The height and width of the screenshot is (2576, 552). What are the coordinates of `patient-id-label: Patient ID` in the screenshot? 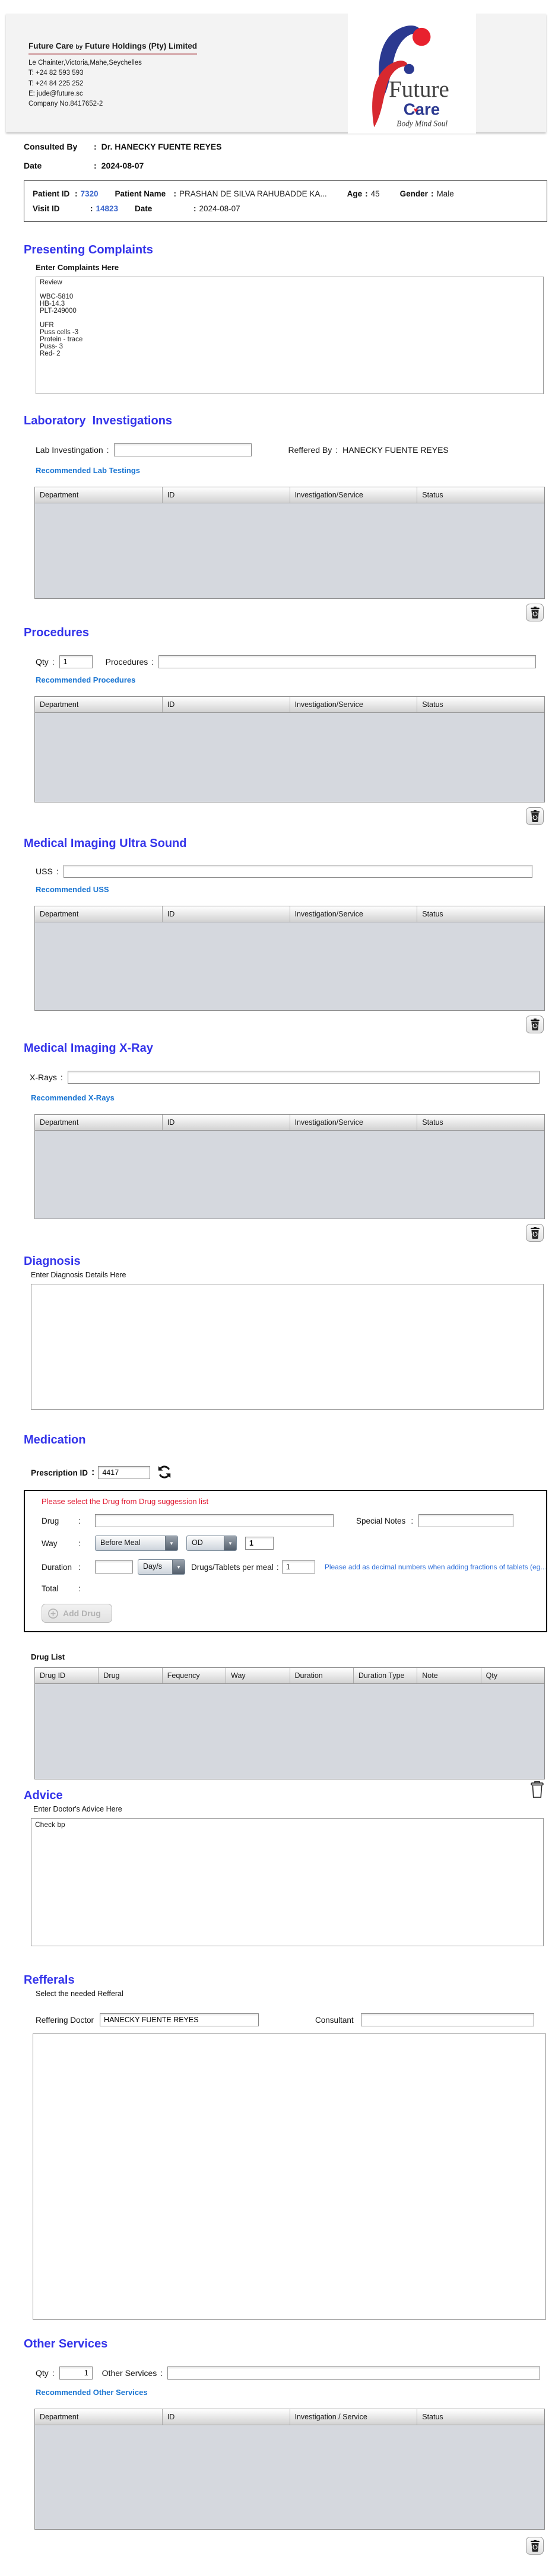 It's located at (51, 193).